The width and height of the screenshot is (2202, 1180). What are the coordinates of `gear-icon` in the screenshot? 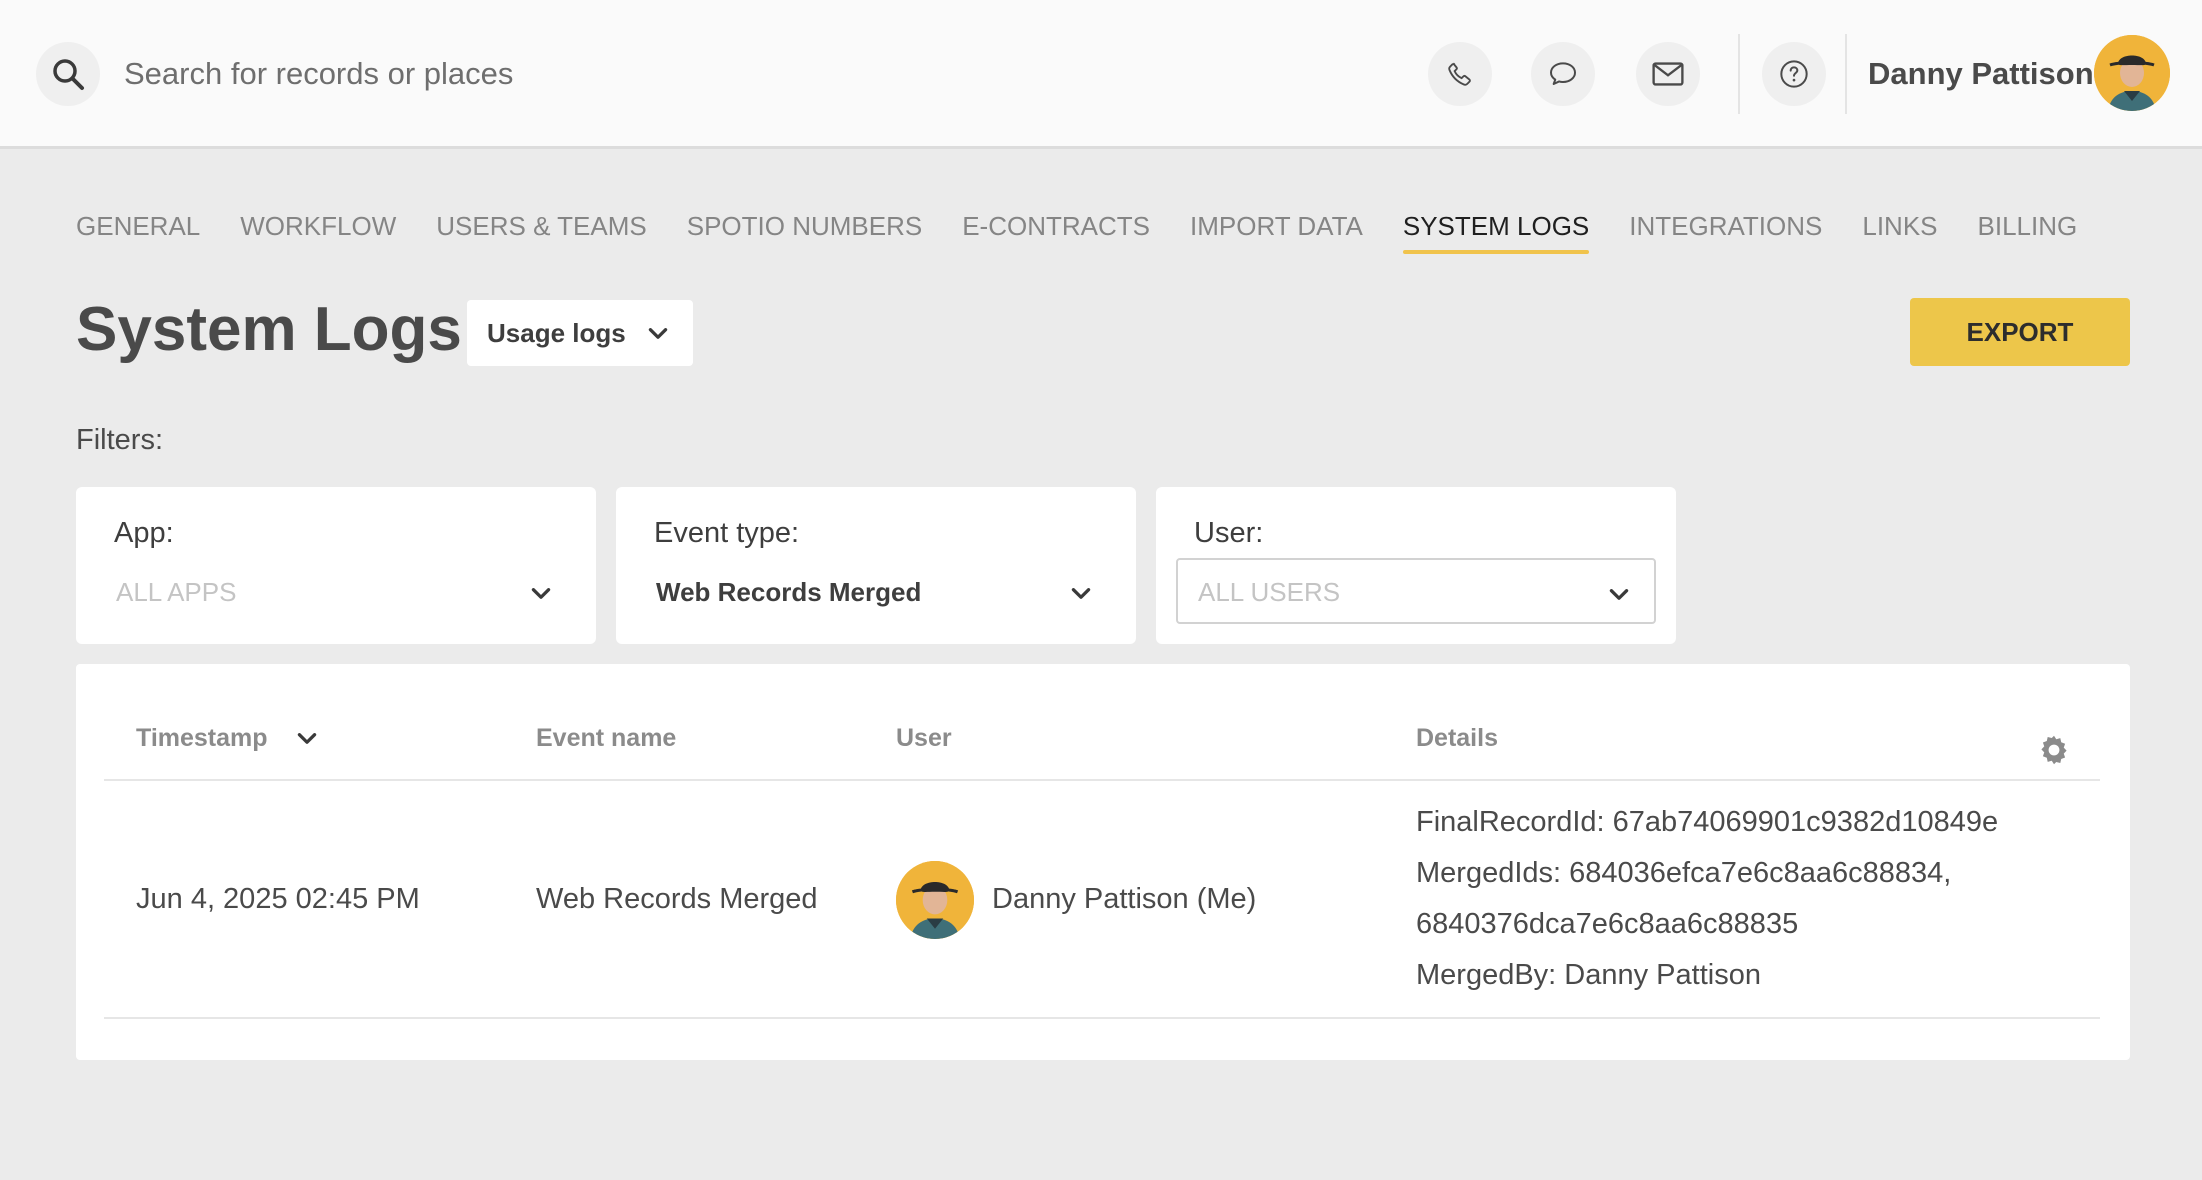 It's located at (2054, 750).